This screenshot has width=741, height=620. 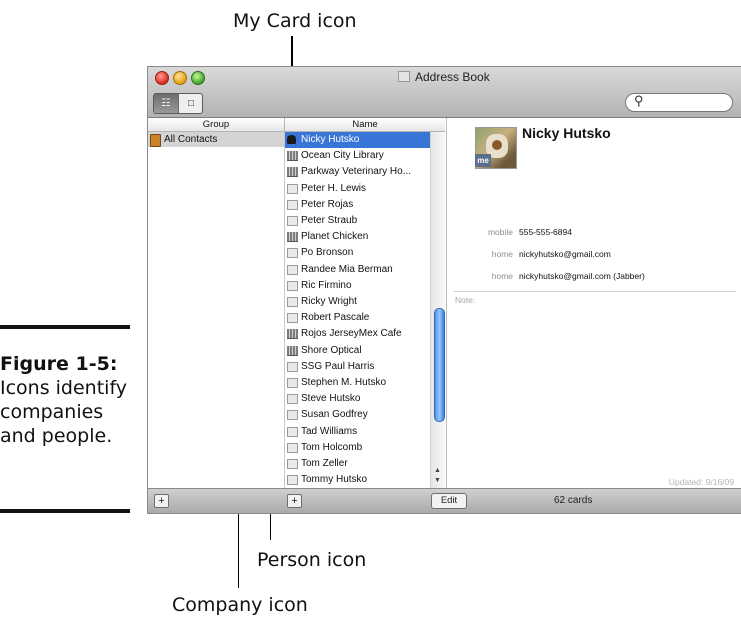 What do you see at coordinates (437, 480) in the screenshot?
I see `scroll-down-arrow-icon: ▼` at bounding box center [437, 480].